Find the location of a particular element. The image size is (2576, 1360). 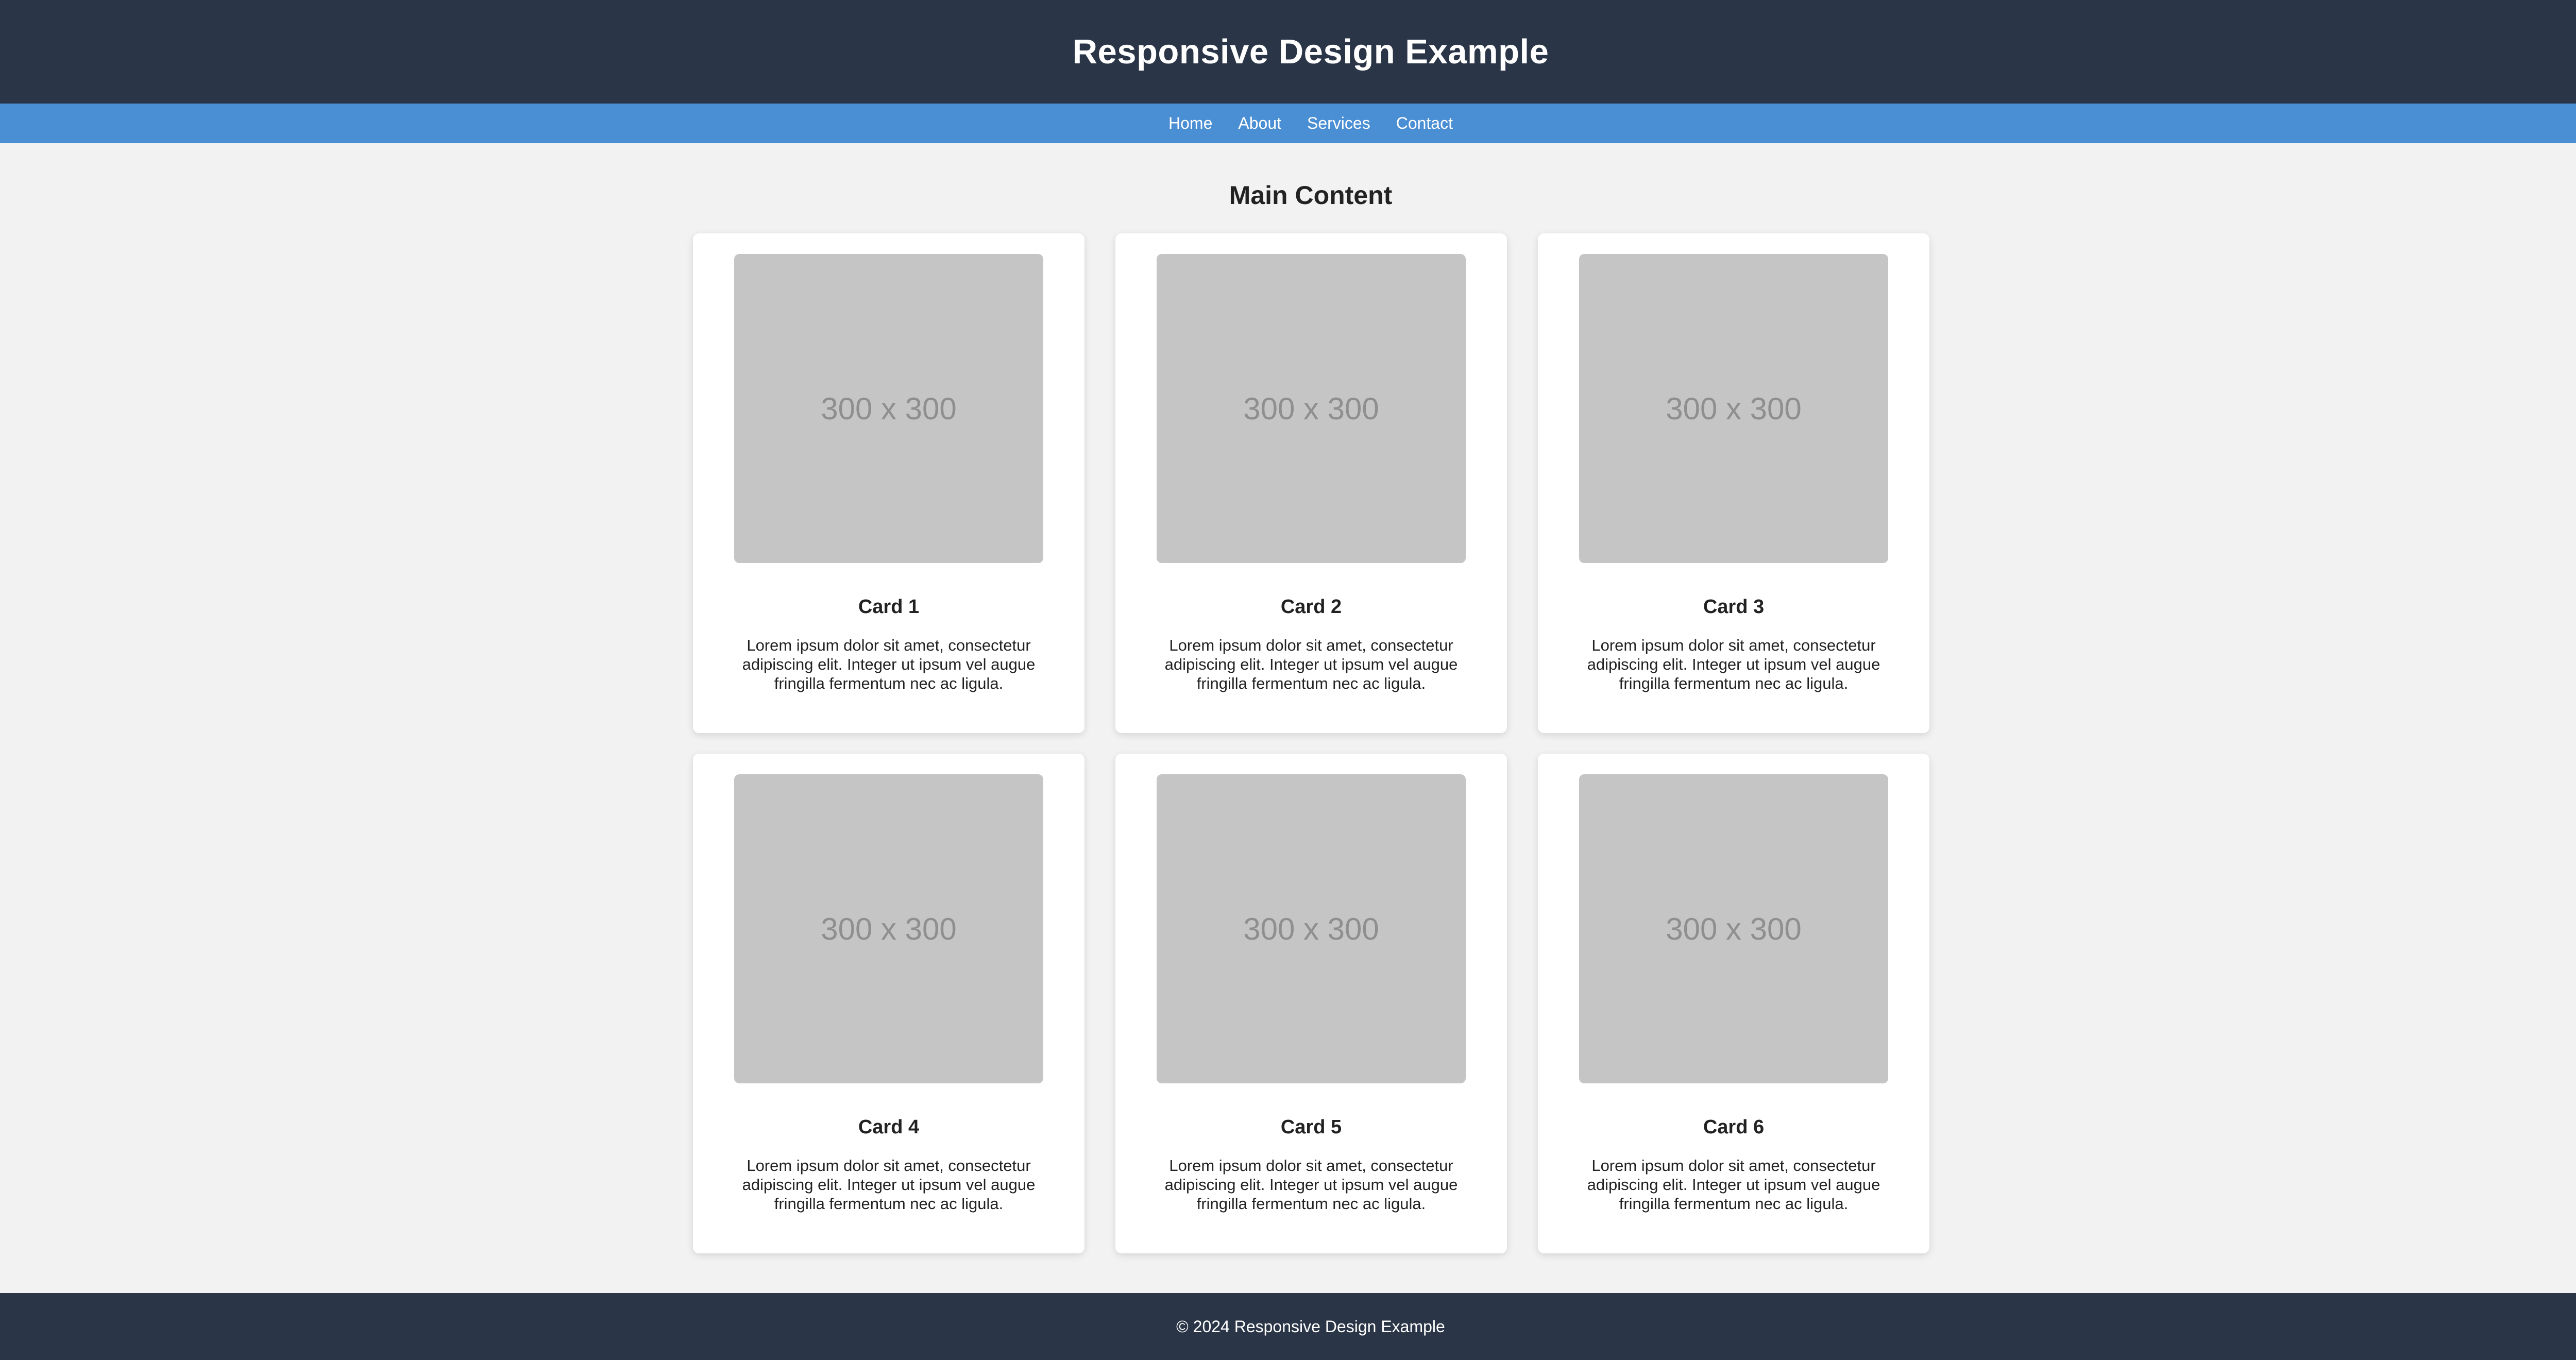

nav-link-contact: Contact is located at coordinates (1424, 123).